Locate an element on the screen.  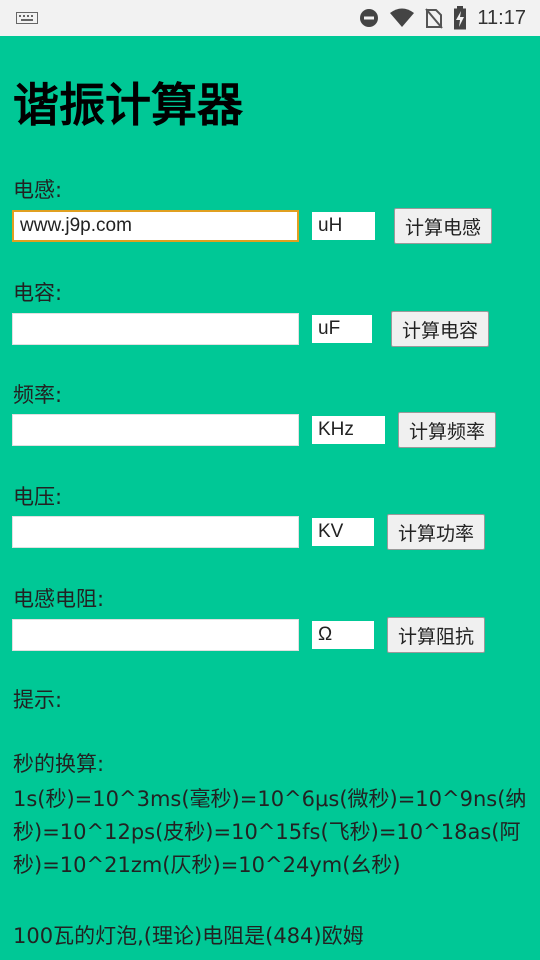
capacitance-unit: uF is located at coordinates (342, 329).